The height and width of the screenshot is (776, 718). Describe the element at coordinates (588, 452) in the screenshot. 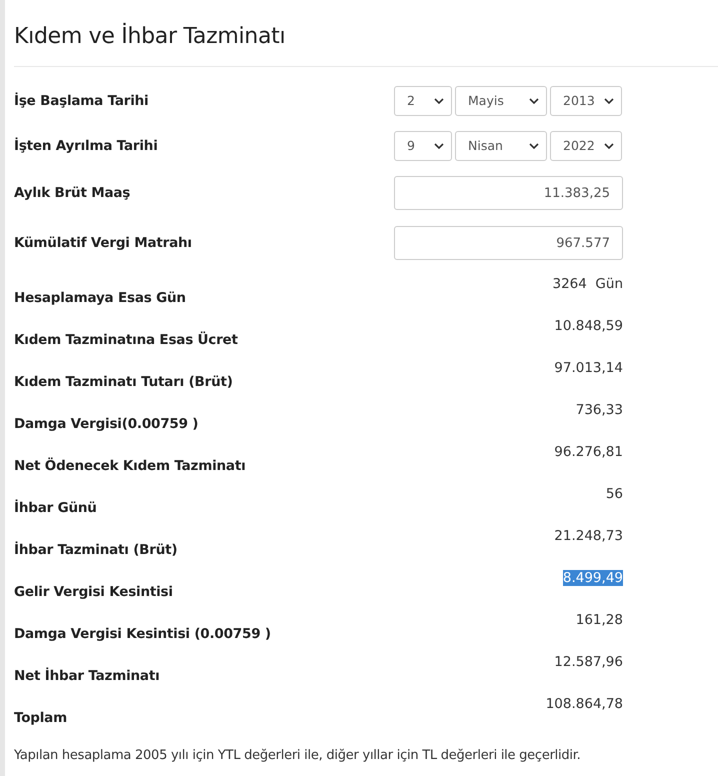

I see `result-value: 96.276,81` at that location.